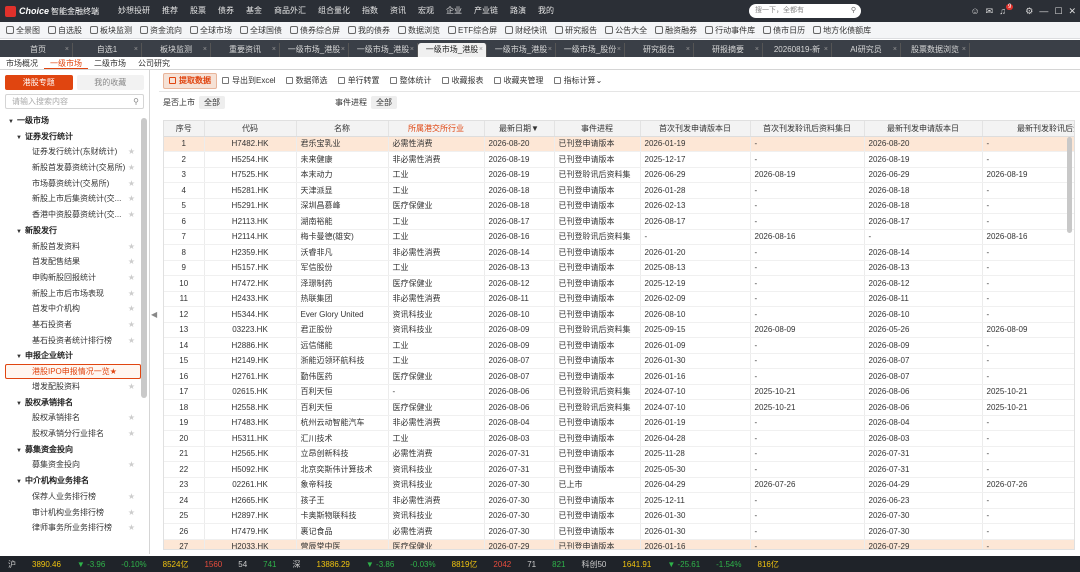  What do you see at coordinates (74, 168) in the screenshot?
I see `tree-leaf: 新股首发募资统计(交易所) ★` at bounding box center [74, 168].